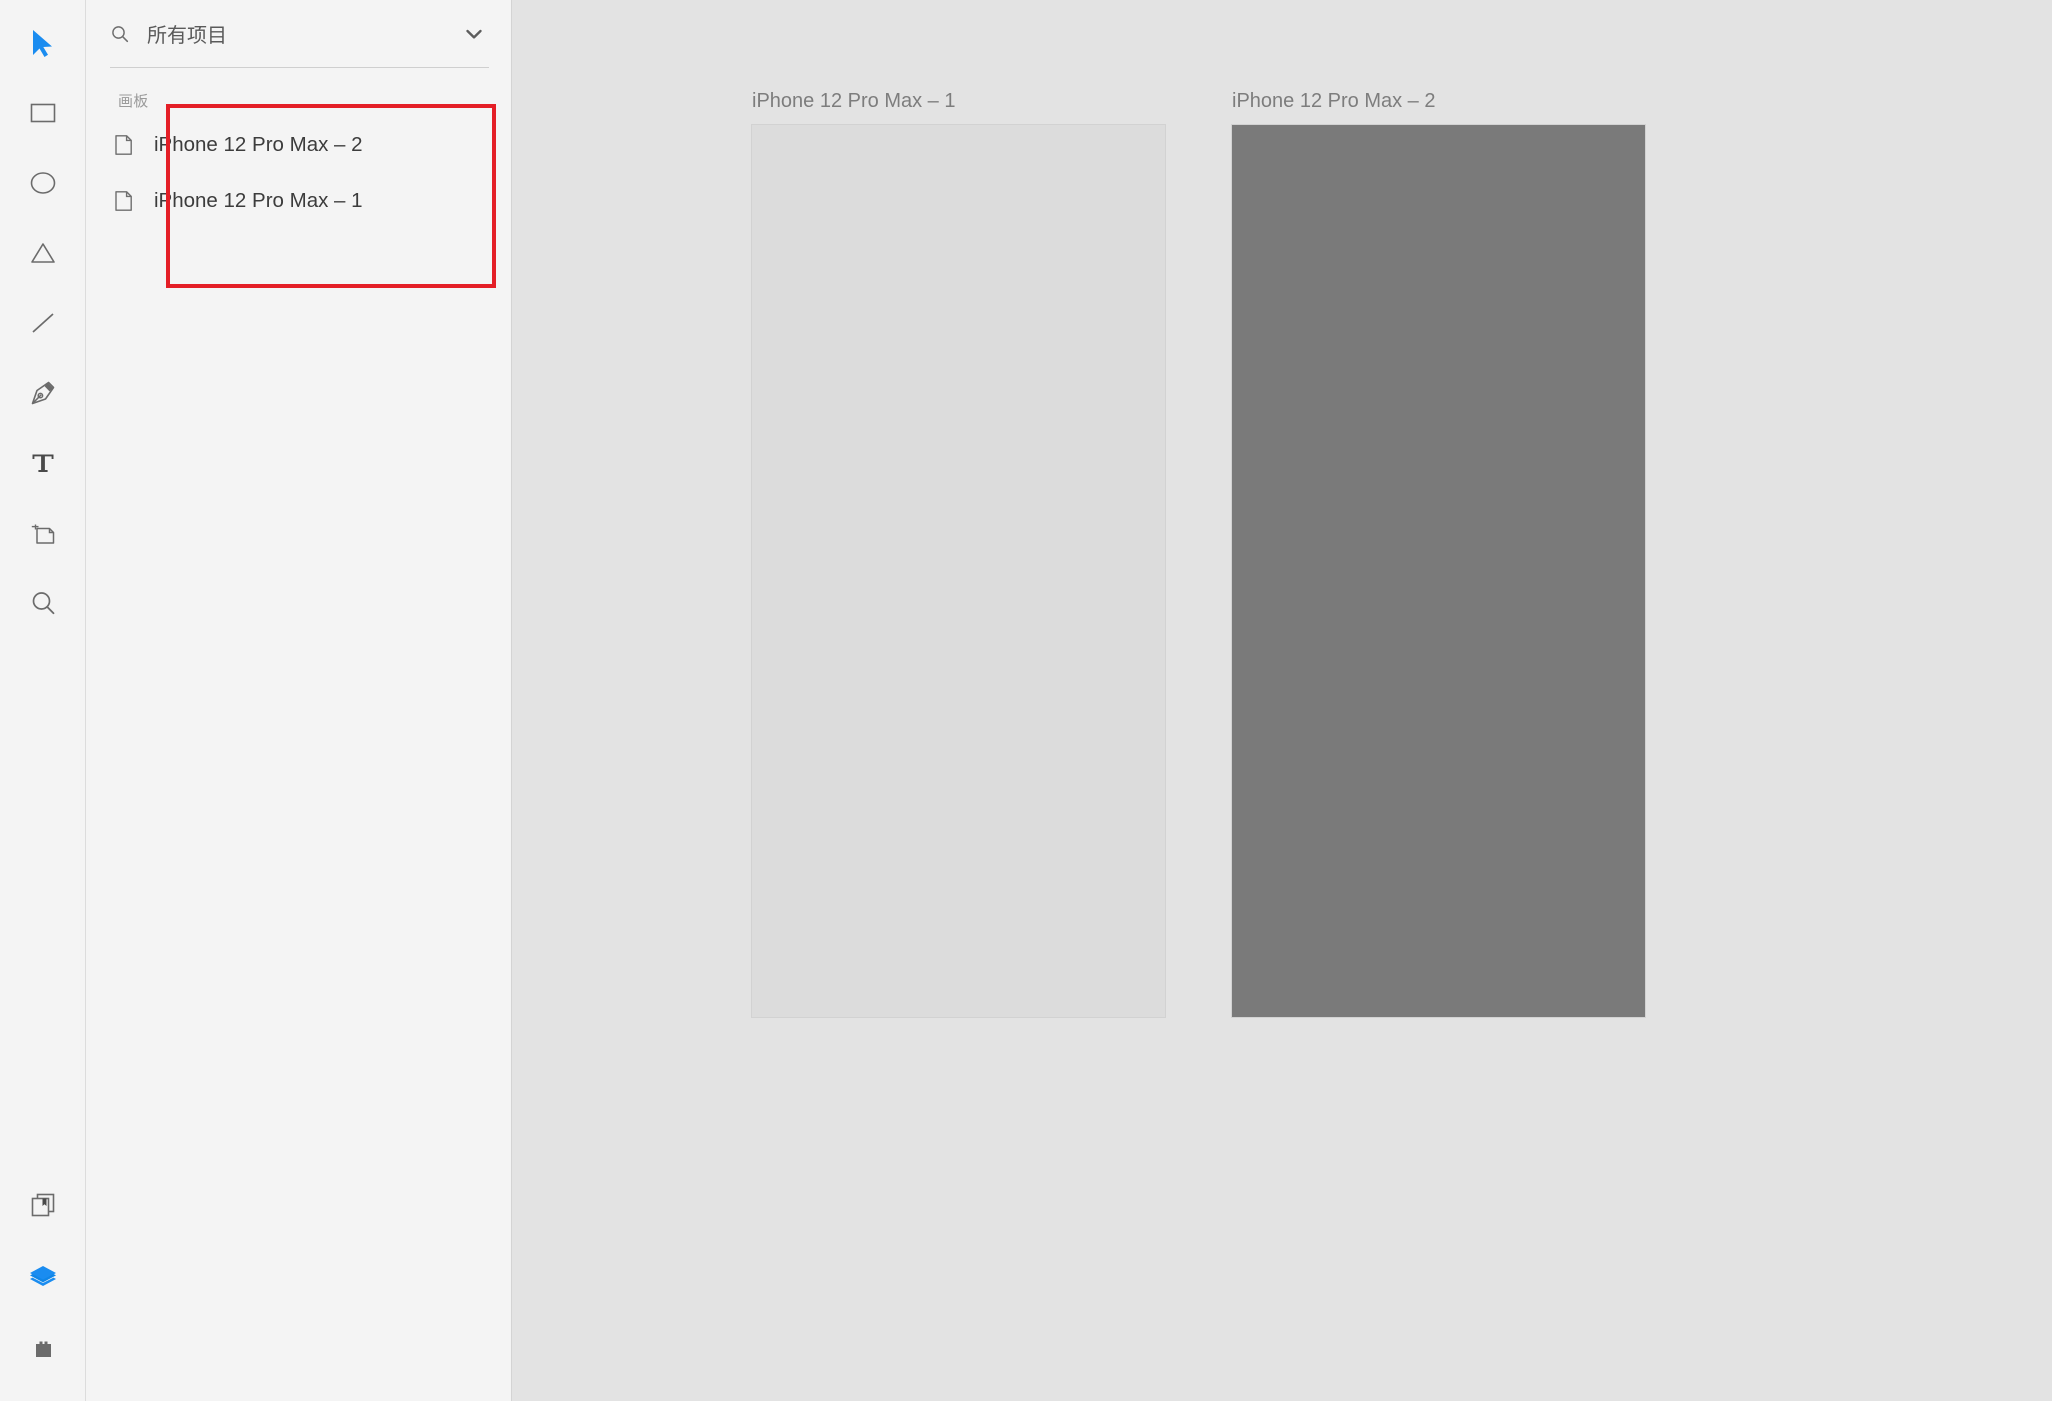 Image resolution: width=2052 pixels, height=1401 pixels. I want to click on tool-rail-top-group, so click(43, 319).